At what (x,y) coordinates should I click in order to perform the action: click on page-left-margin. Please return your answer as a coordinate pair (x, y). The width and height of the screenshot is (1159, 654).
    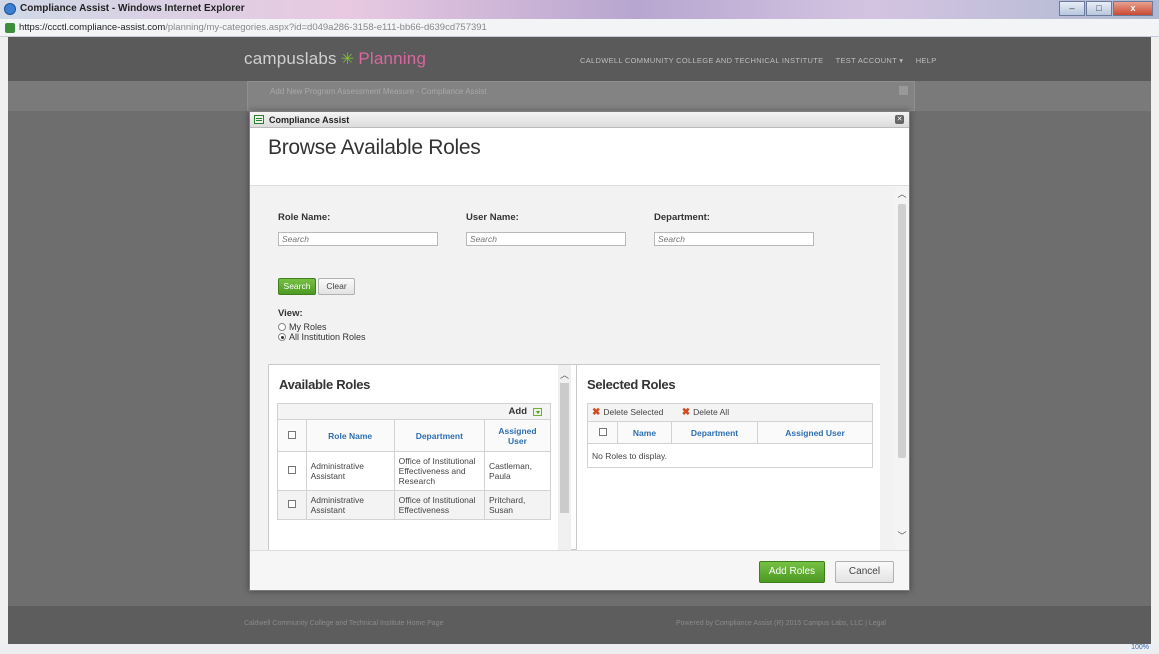
    Looking at the image, I should click on (4, 340).